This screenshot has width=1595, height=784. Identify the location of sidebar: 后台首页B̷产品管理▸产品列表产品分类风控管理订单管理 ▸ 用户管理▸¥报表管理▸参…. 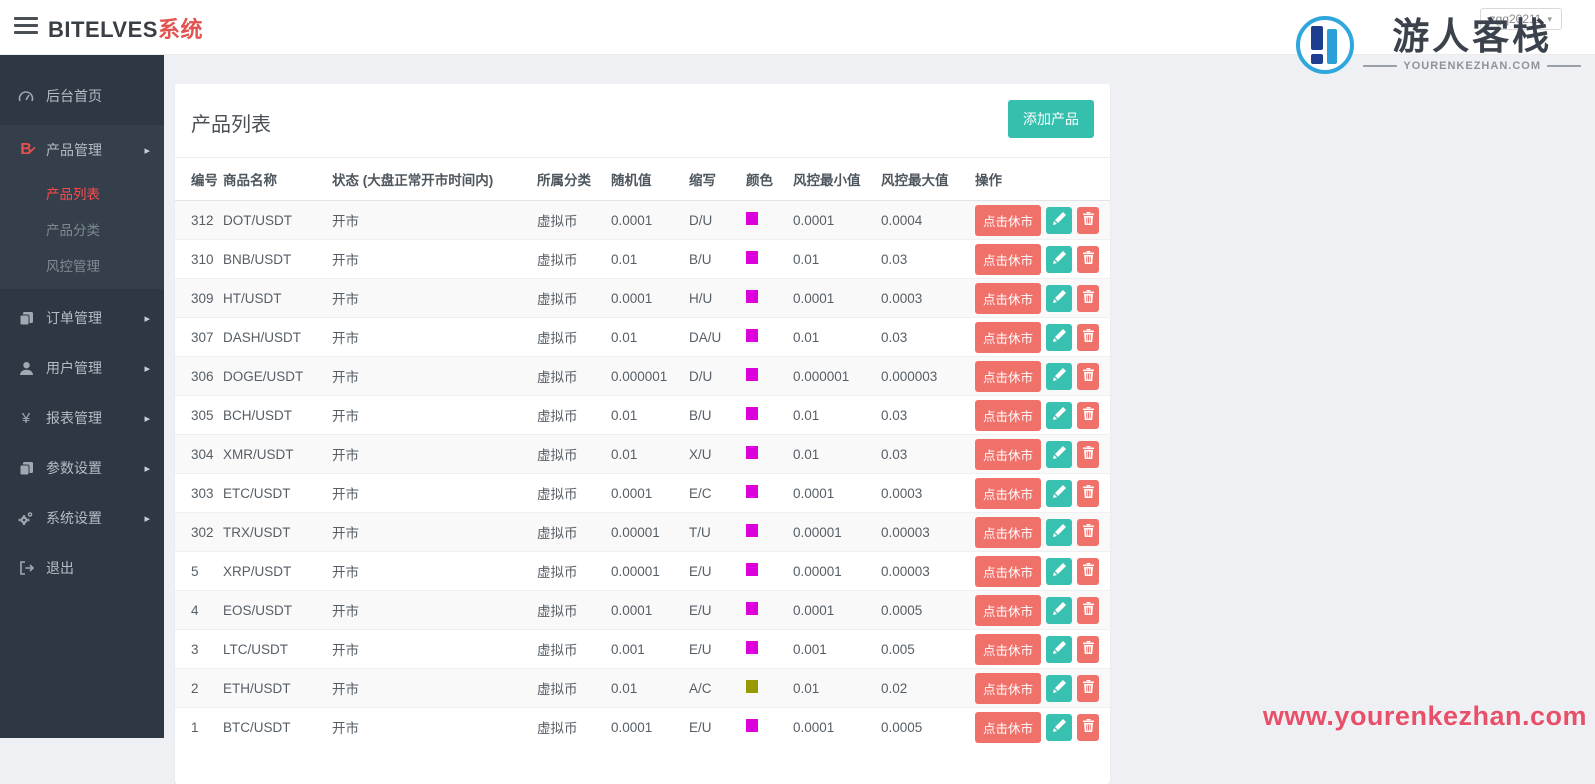
(82, 396).